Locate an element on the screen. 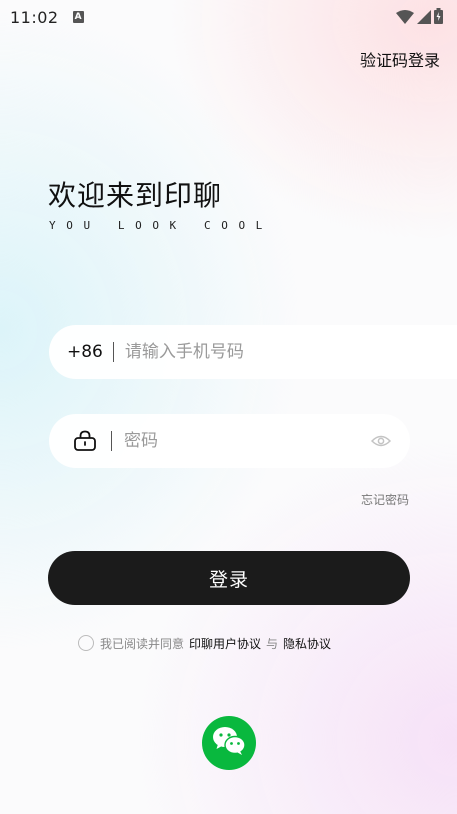  phone-field: +86 is located at coordinates (253, 352).